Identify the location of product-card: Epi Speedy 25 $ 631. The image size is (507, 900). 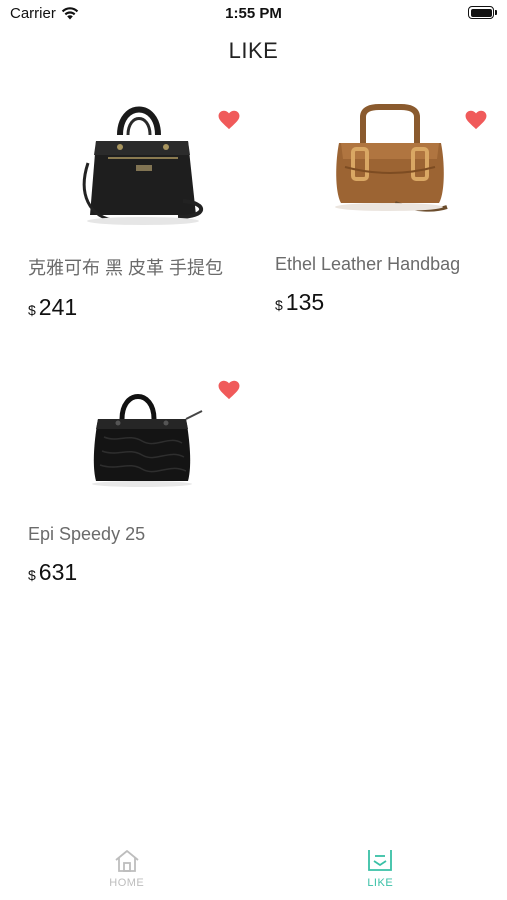
(143, 472).